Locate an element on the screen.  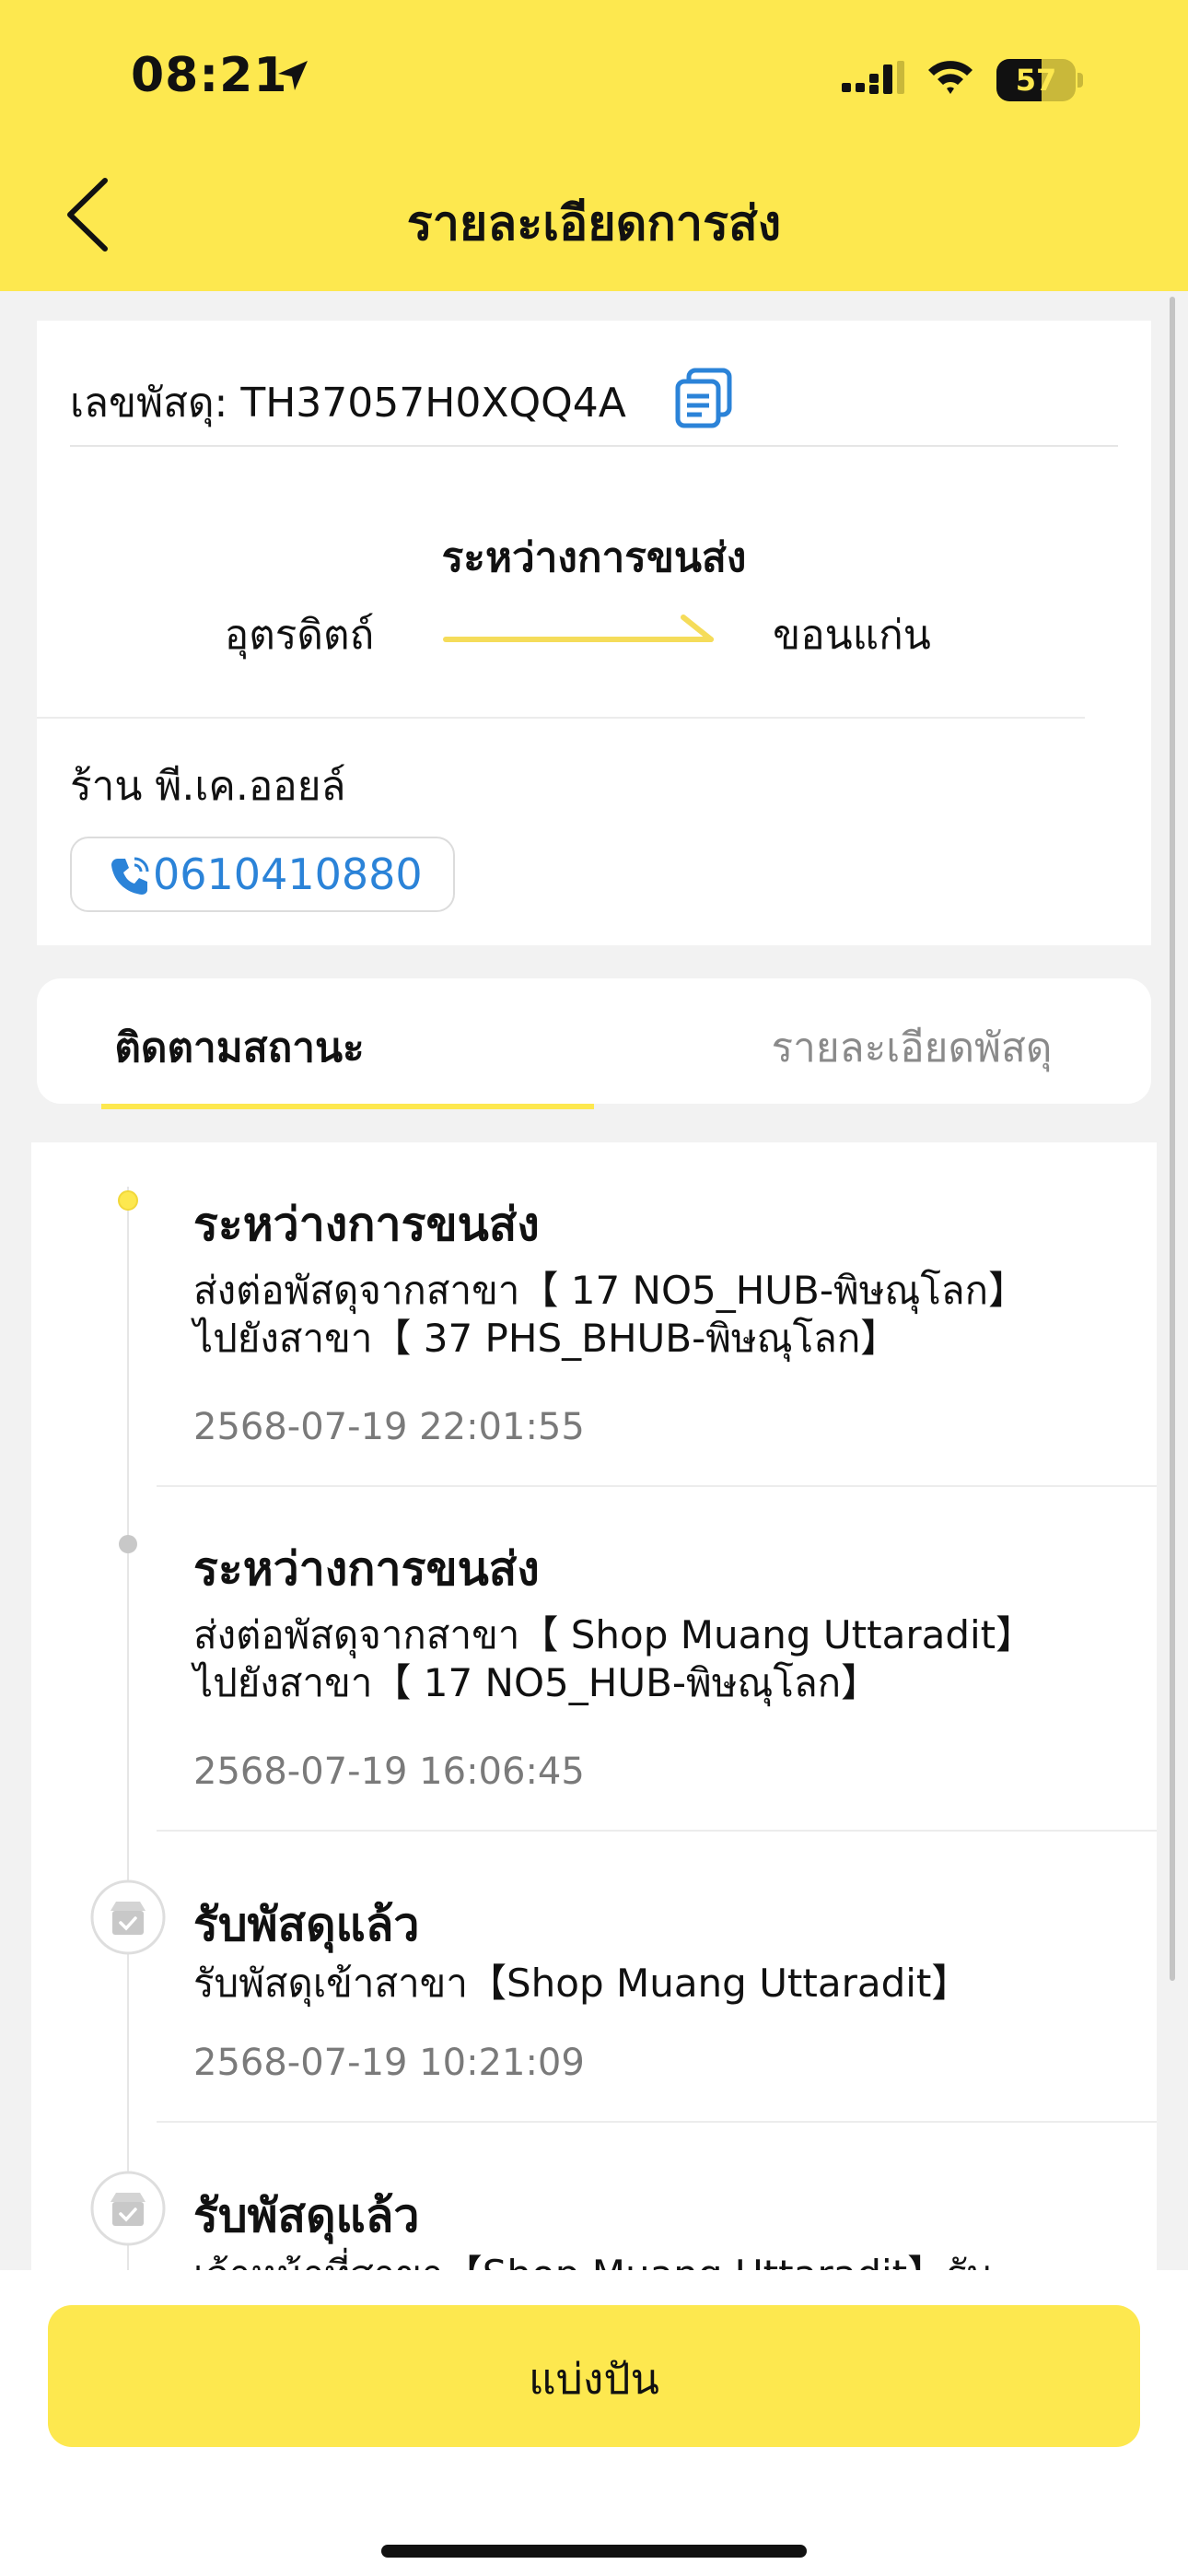
event-description: ไปยังสาขา【 37 PHS_BHUB-พิษณุโลก】 is located at coordinates (546, 1338).